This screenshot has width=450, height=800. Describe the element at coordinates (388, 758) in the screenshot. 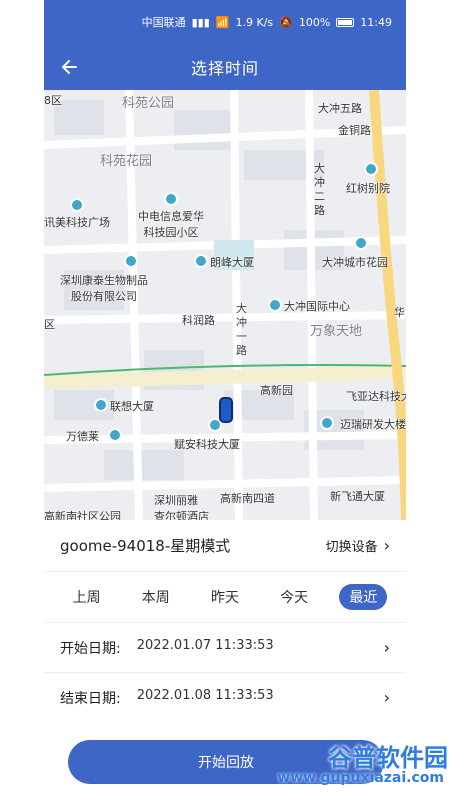

I see `watermark-logo: 谷普软件园` at that location.